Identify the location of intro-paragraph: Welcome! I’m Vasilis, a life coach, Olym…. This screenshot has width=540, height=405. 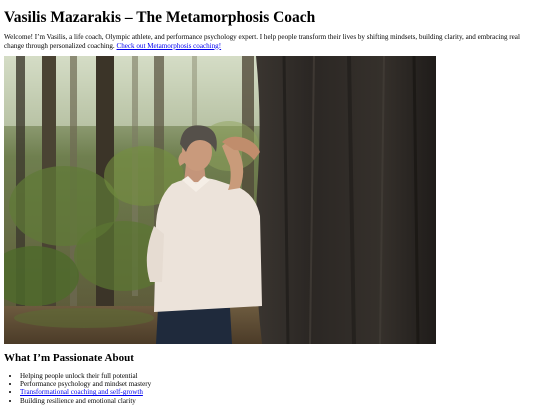
(269, 41).